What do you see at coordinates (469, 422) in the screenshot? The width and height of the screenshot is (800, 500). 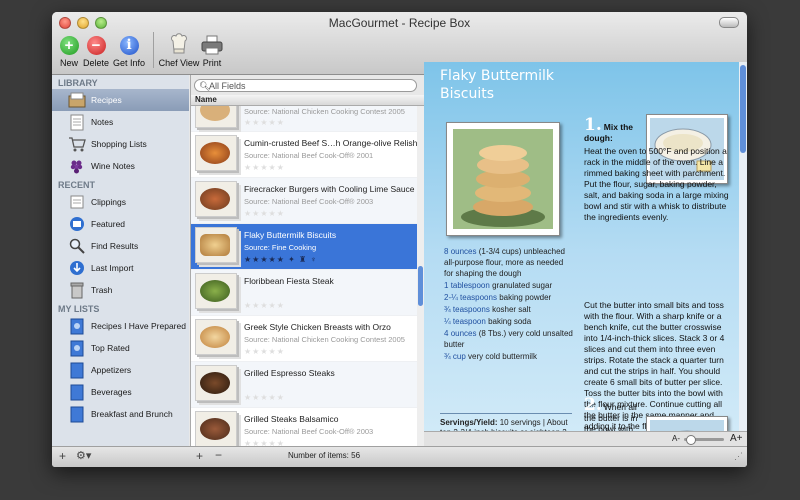 I see `servings-label: Servings/Yield:` at bounding box center [469, 422].